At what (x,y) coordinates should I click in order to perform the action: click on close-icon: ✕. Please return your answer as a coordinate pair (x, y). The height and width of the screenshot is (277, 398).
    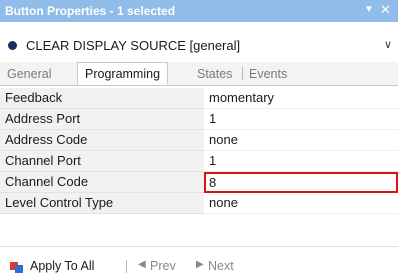
    Looking at the image, I should click on (385, 10).